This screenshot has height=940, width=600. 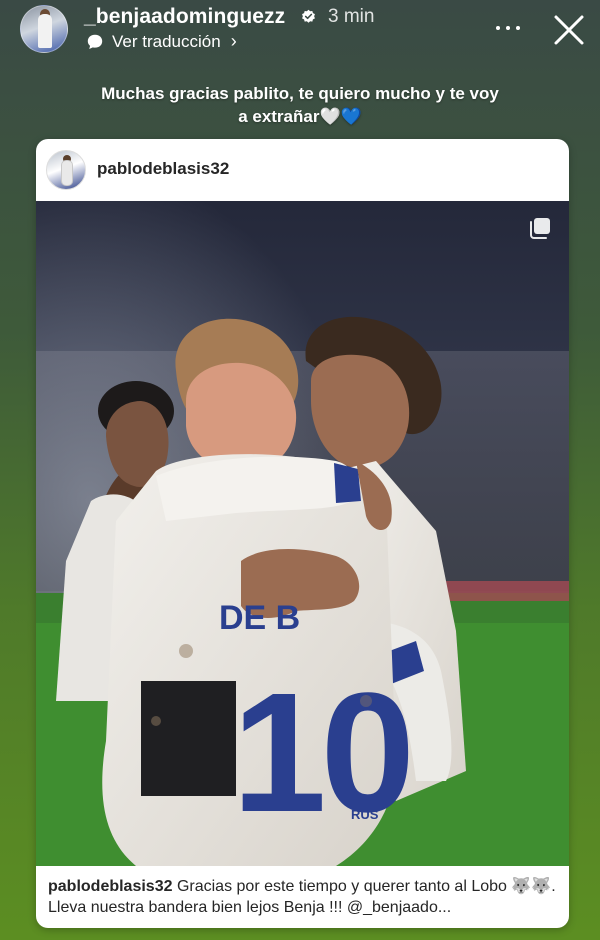 I want to click on story-header: _benjaadominguezz 3 min Ver traducción ›, so click(x=300, y=31).